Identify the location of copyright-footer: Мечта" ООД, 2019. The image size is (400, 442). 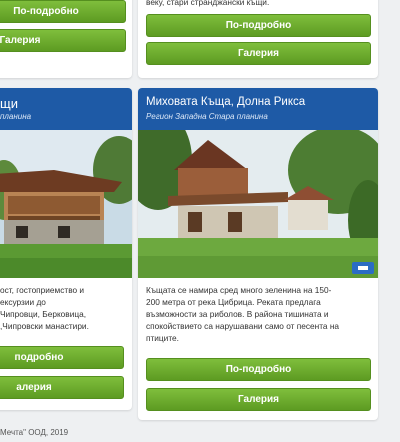
(34, 432).